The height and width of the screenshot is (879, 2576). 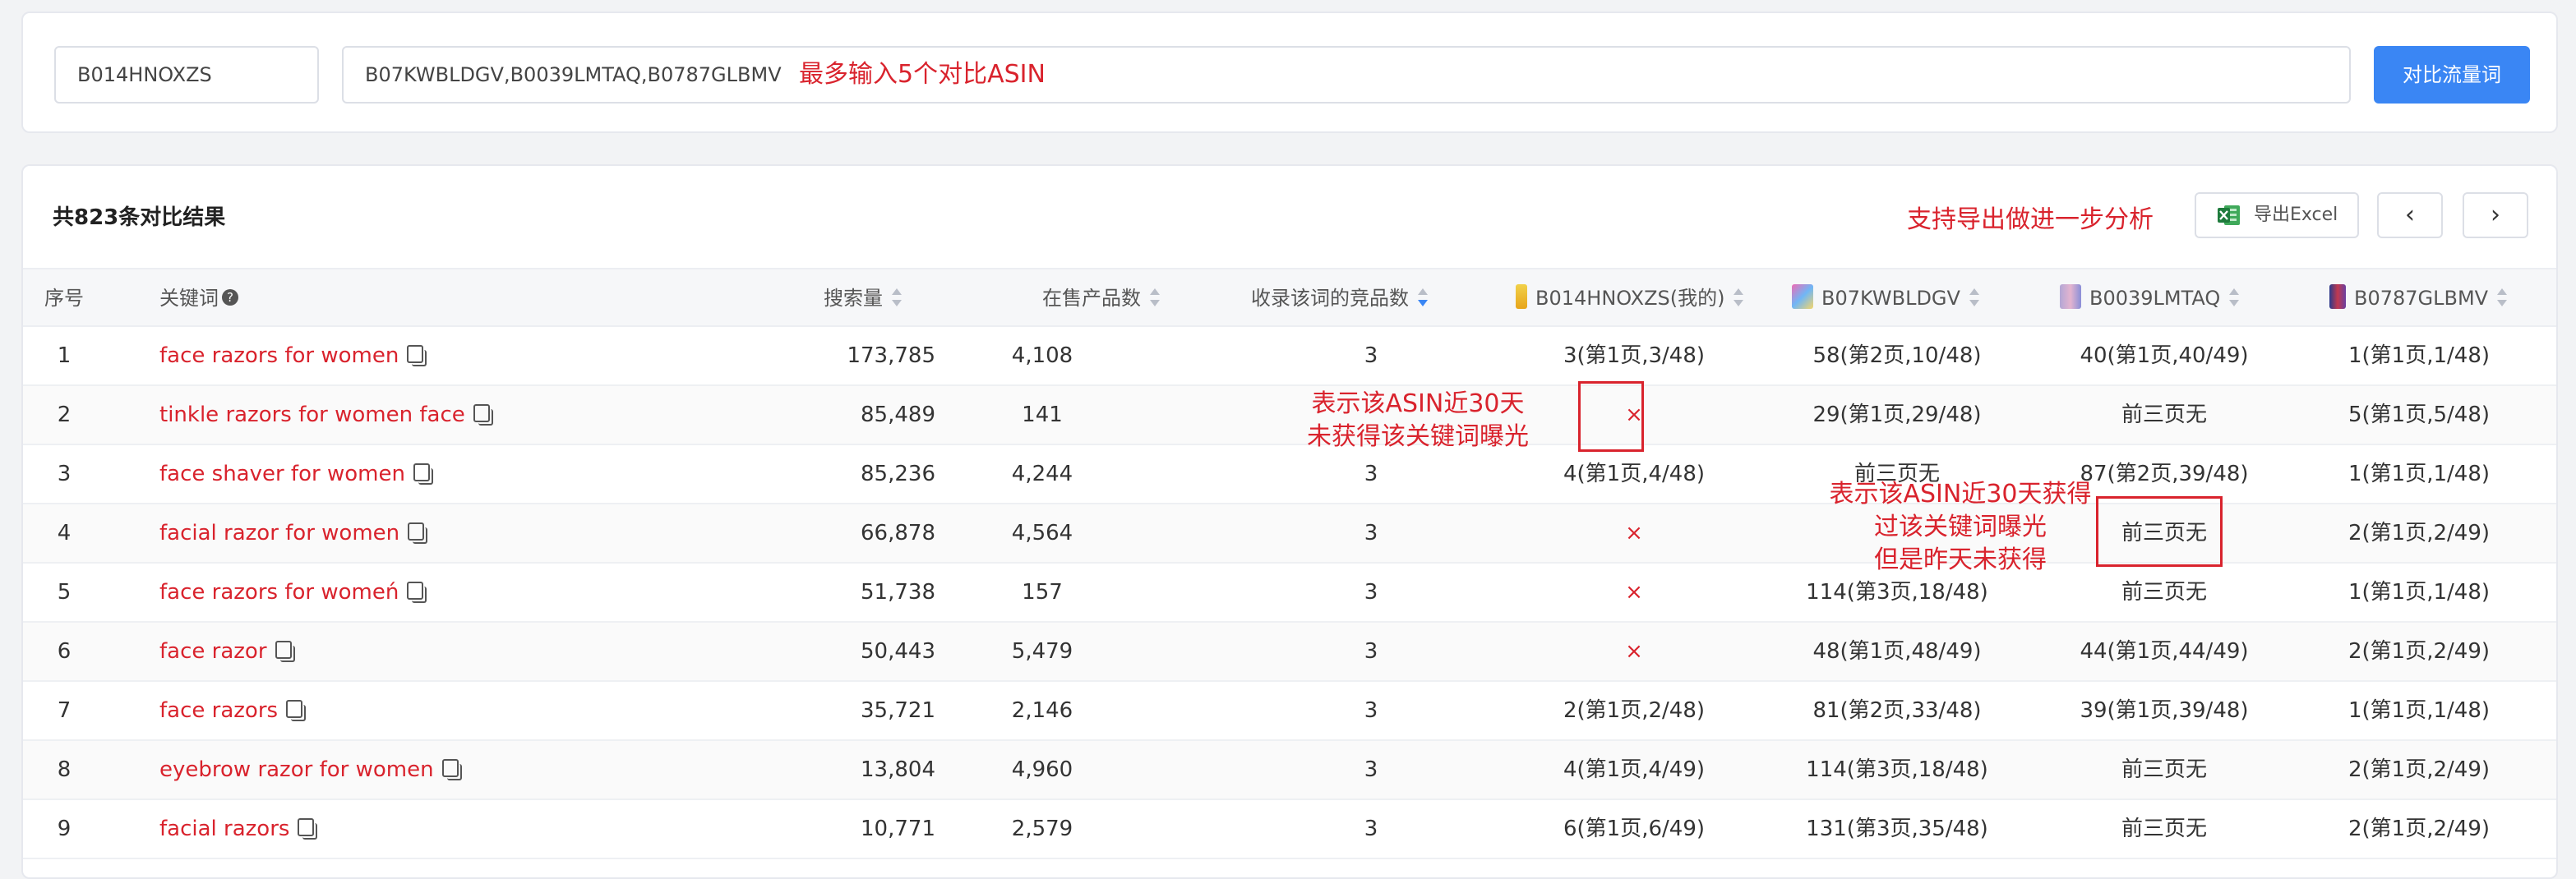 What do you see at coordinates (1635, 829) in the screenshot?
I see `row-asin1-rank: 6(第1页,6/49)` at bounding box center [1635, 829].